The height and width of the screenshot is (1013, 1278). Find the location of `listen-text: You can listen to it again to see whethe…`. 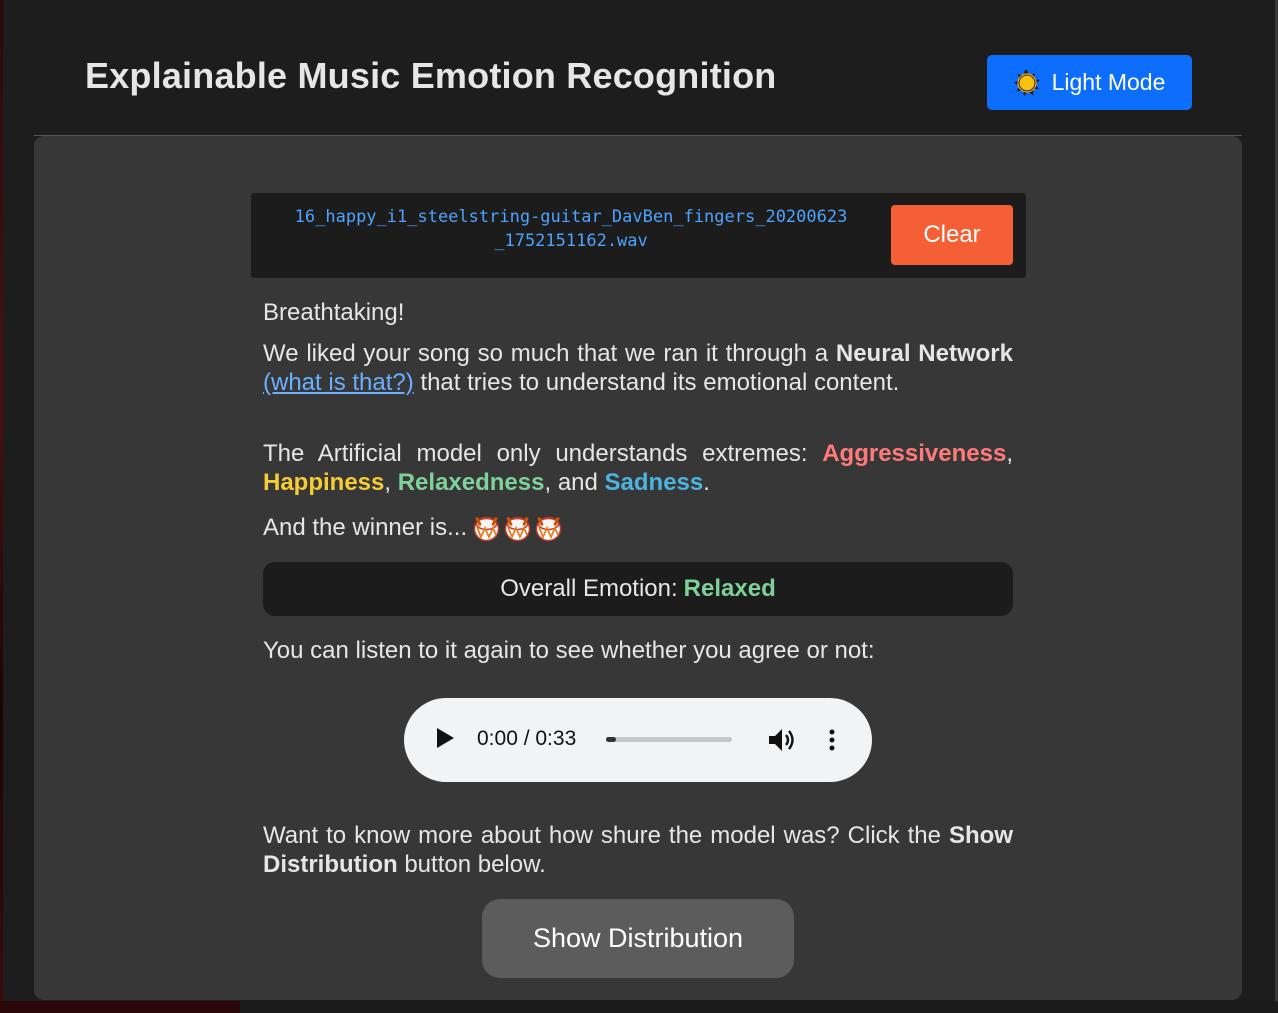

listen-text: You can listen to it again to see whethe… is located at coordinates (569, 650).